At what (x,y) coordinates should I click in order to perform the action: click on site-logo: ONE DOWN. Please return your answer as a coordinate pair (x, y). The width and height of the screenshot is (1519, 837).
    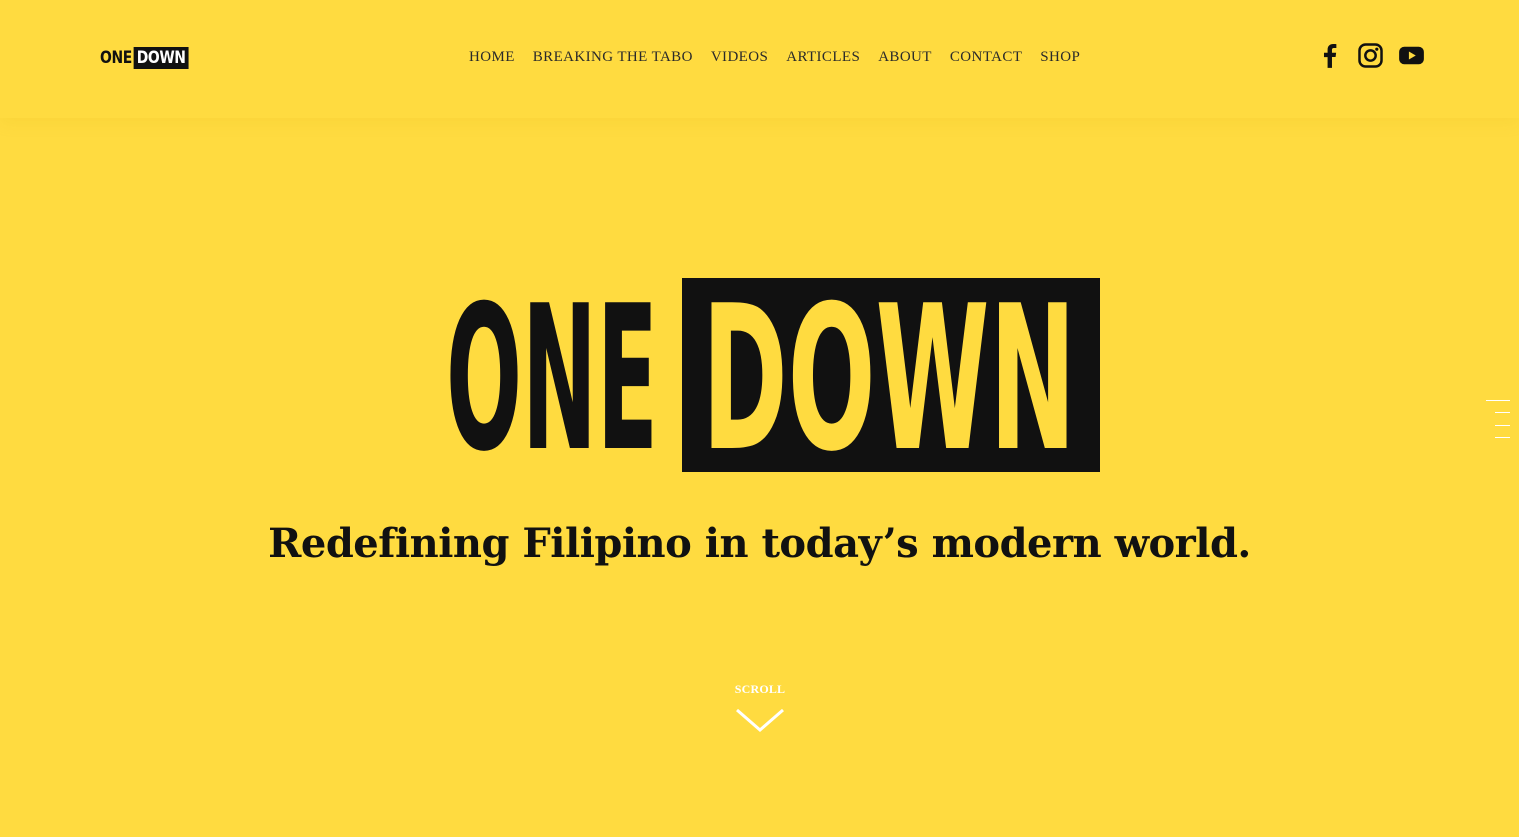
    Looking at the image, I should click on (144, 58).